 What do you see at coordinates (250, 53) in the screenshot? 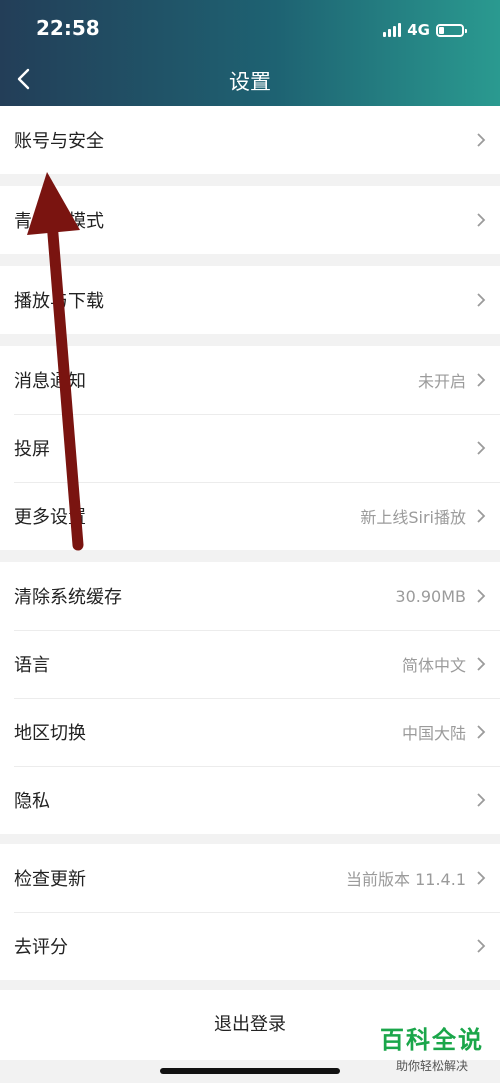
I see `nav-header: 22:58 4G 设置` at bounding box center [250, 53].